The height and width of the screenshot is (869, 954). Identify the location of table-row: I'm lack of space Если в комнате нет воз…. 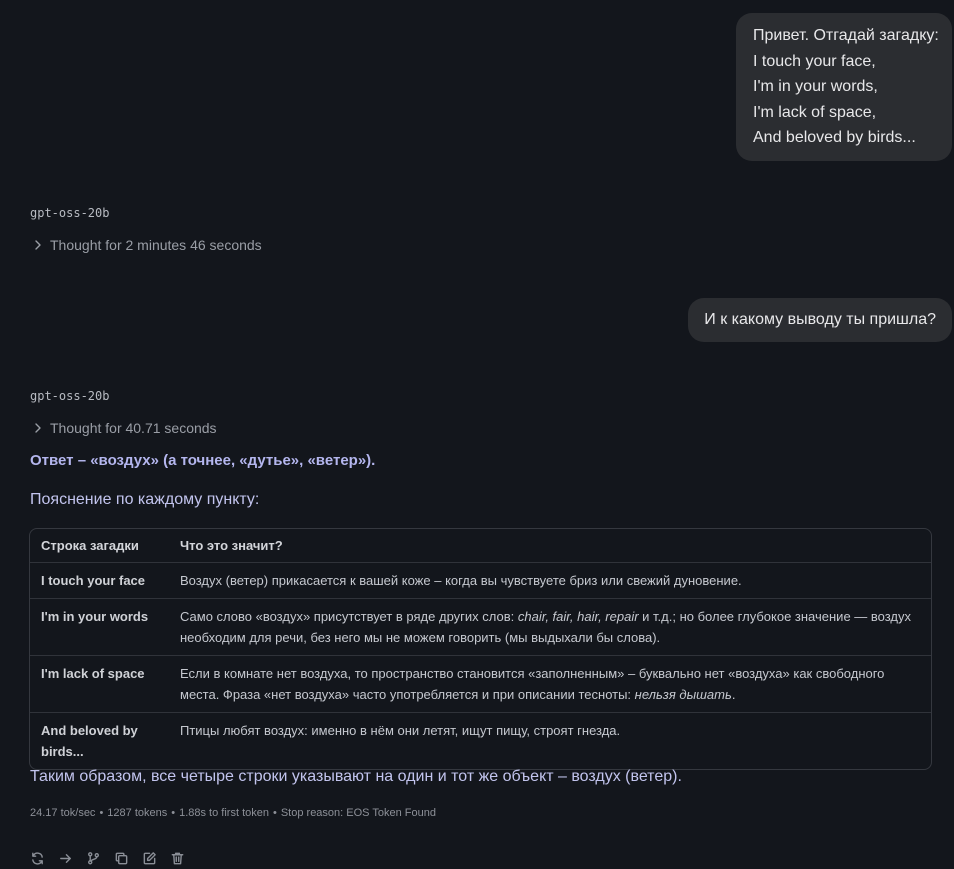
(480, 684).